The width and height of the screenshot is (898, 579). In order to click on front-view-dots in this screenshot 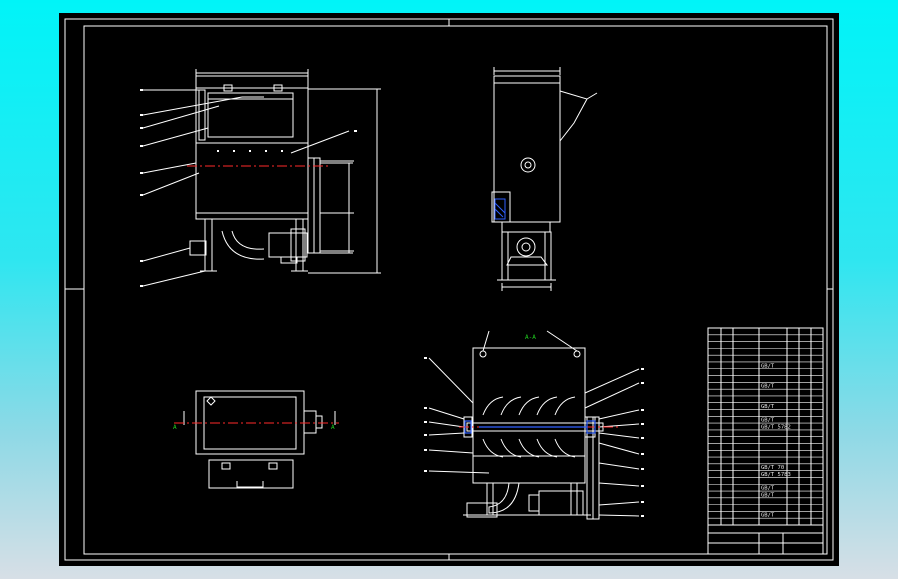, I will do `click(250, 151)`.